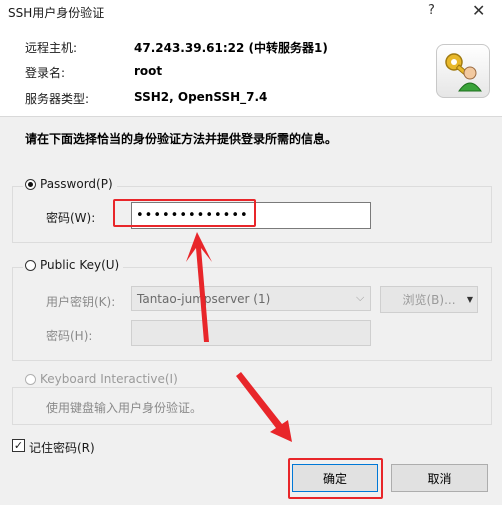 The image size is (502, 505). I want to click on keyboard-interactive-radio-label: Keyboard Interactive(I), so click(109, 379).